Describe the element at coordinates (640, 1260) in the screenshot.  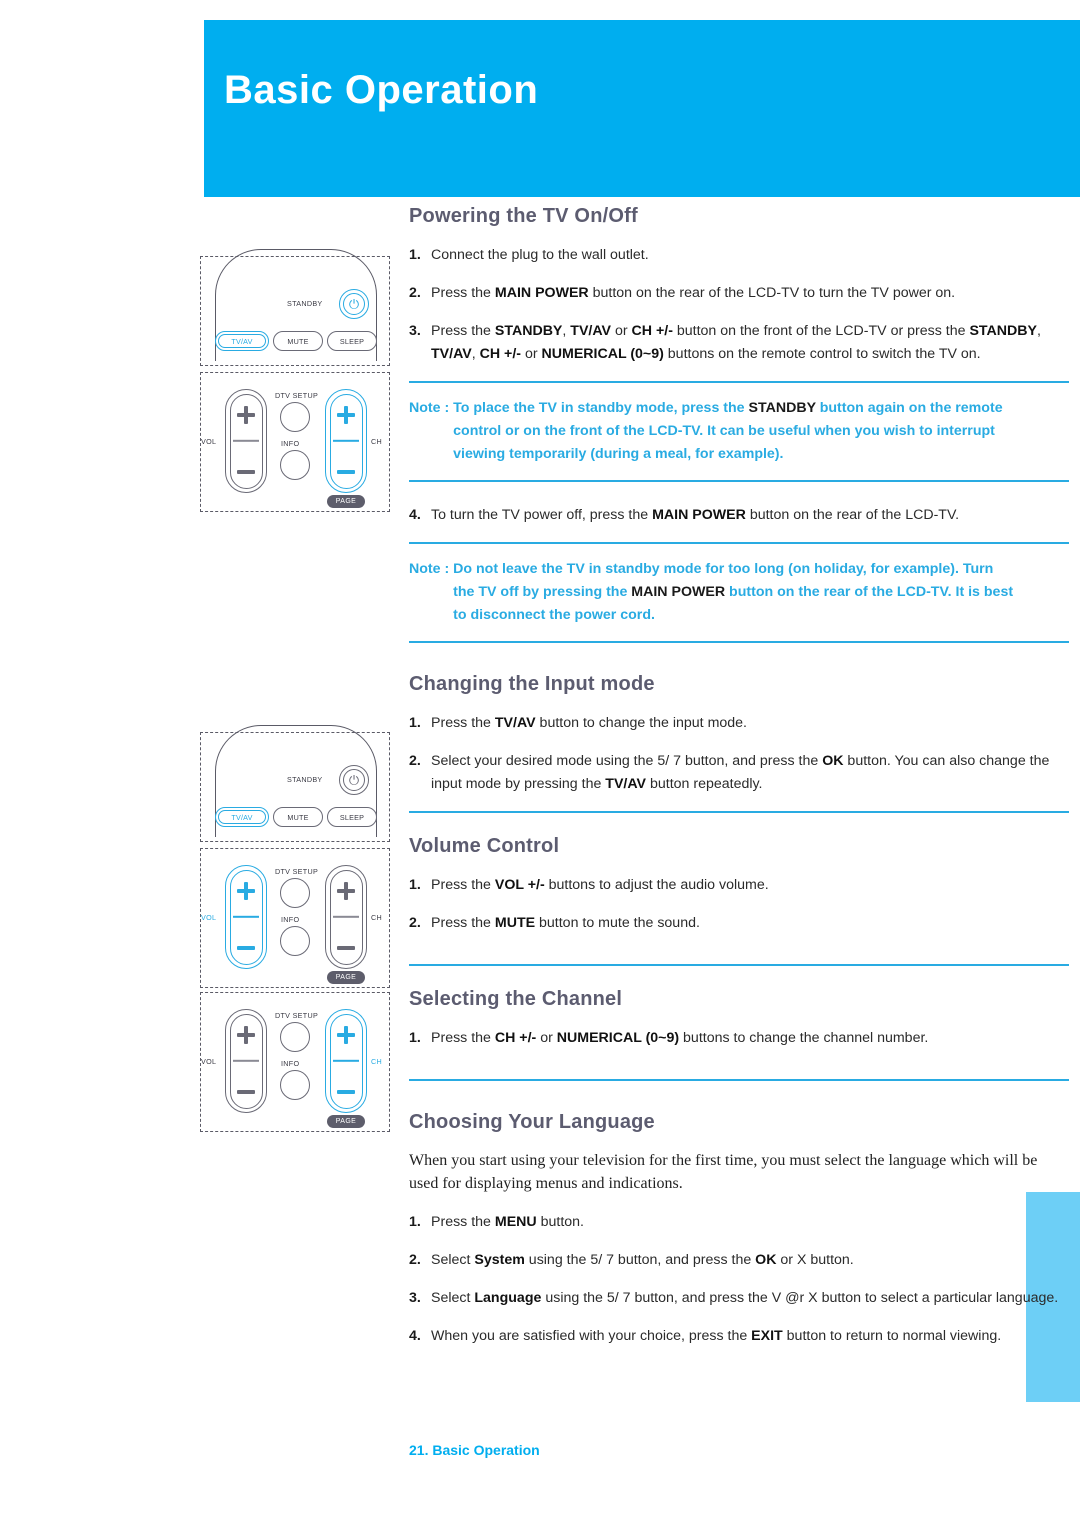
I see `body-text: using the 5/ 7 button, and press the` at that location.